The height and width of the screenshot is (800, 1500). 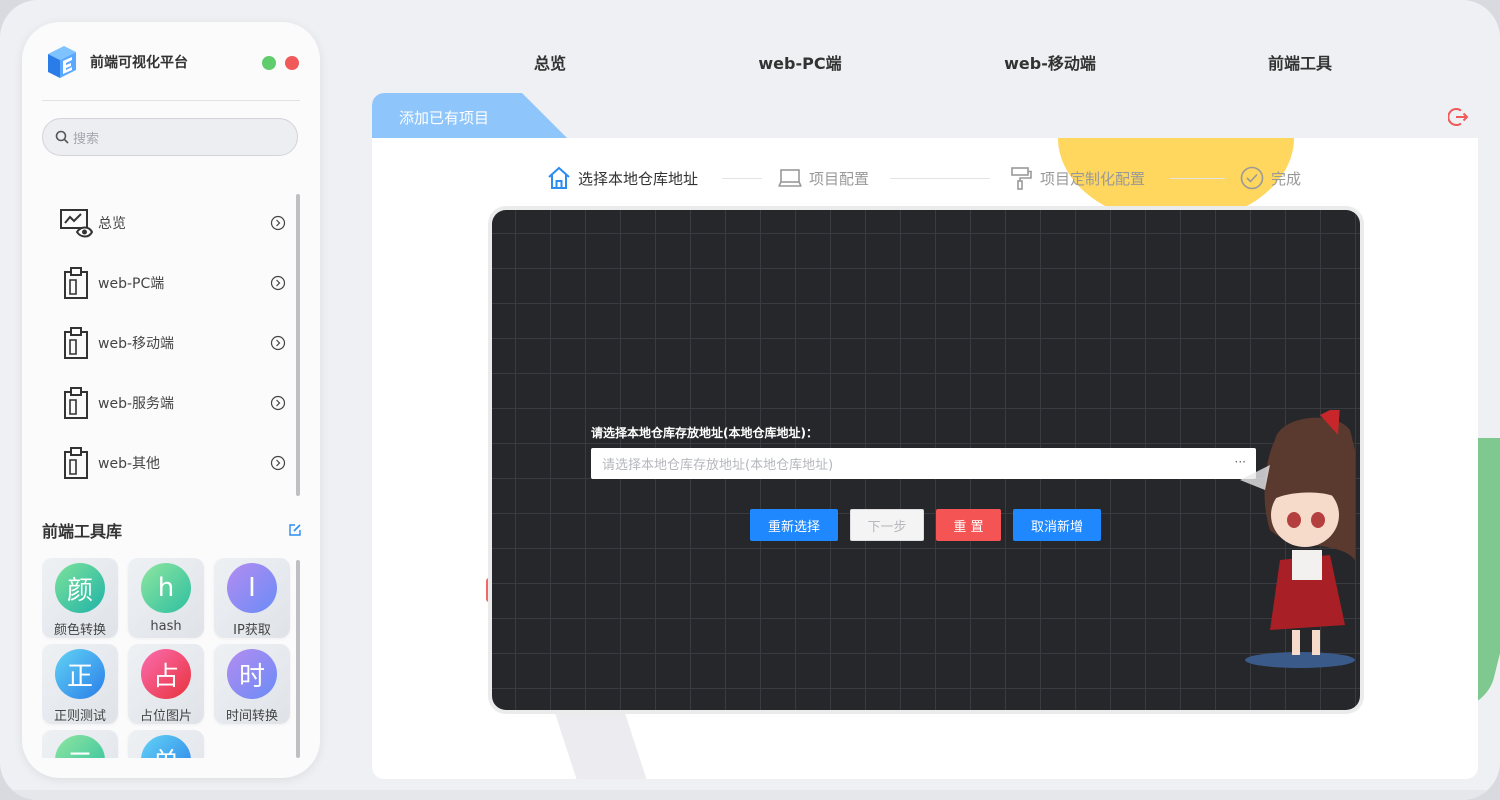 I want to click on topnav-overview: 总览, so click(x=550, y=62).